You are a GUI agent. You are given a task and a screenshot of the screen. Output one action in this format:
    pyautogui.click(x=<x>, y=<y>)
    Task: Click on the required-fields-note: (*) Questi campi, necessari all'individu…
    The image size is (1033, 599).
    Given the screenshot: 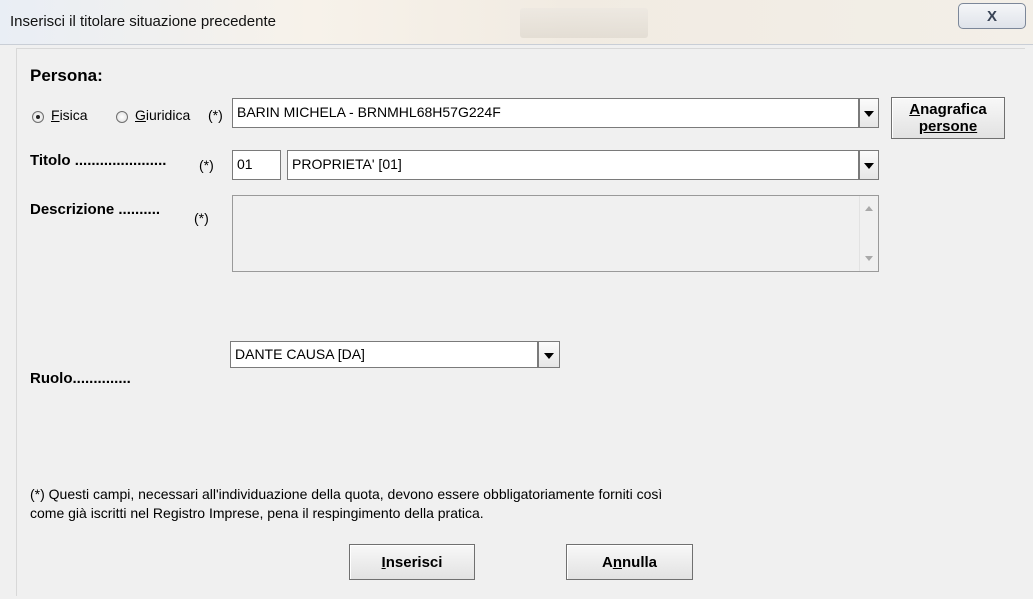 What is the action you would take?
    pyautogui.click(x=450, y=504)
    